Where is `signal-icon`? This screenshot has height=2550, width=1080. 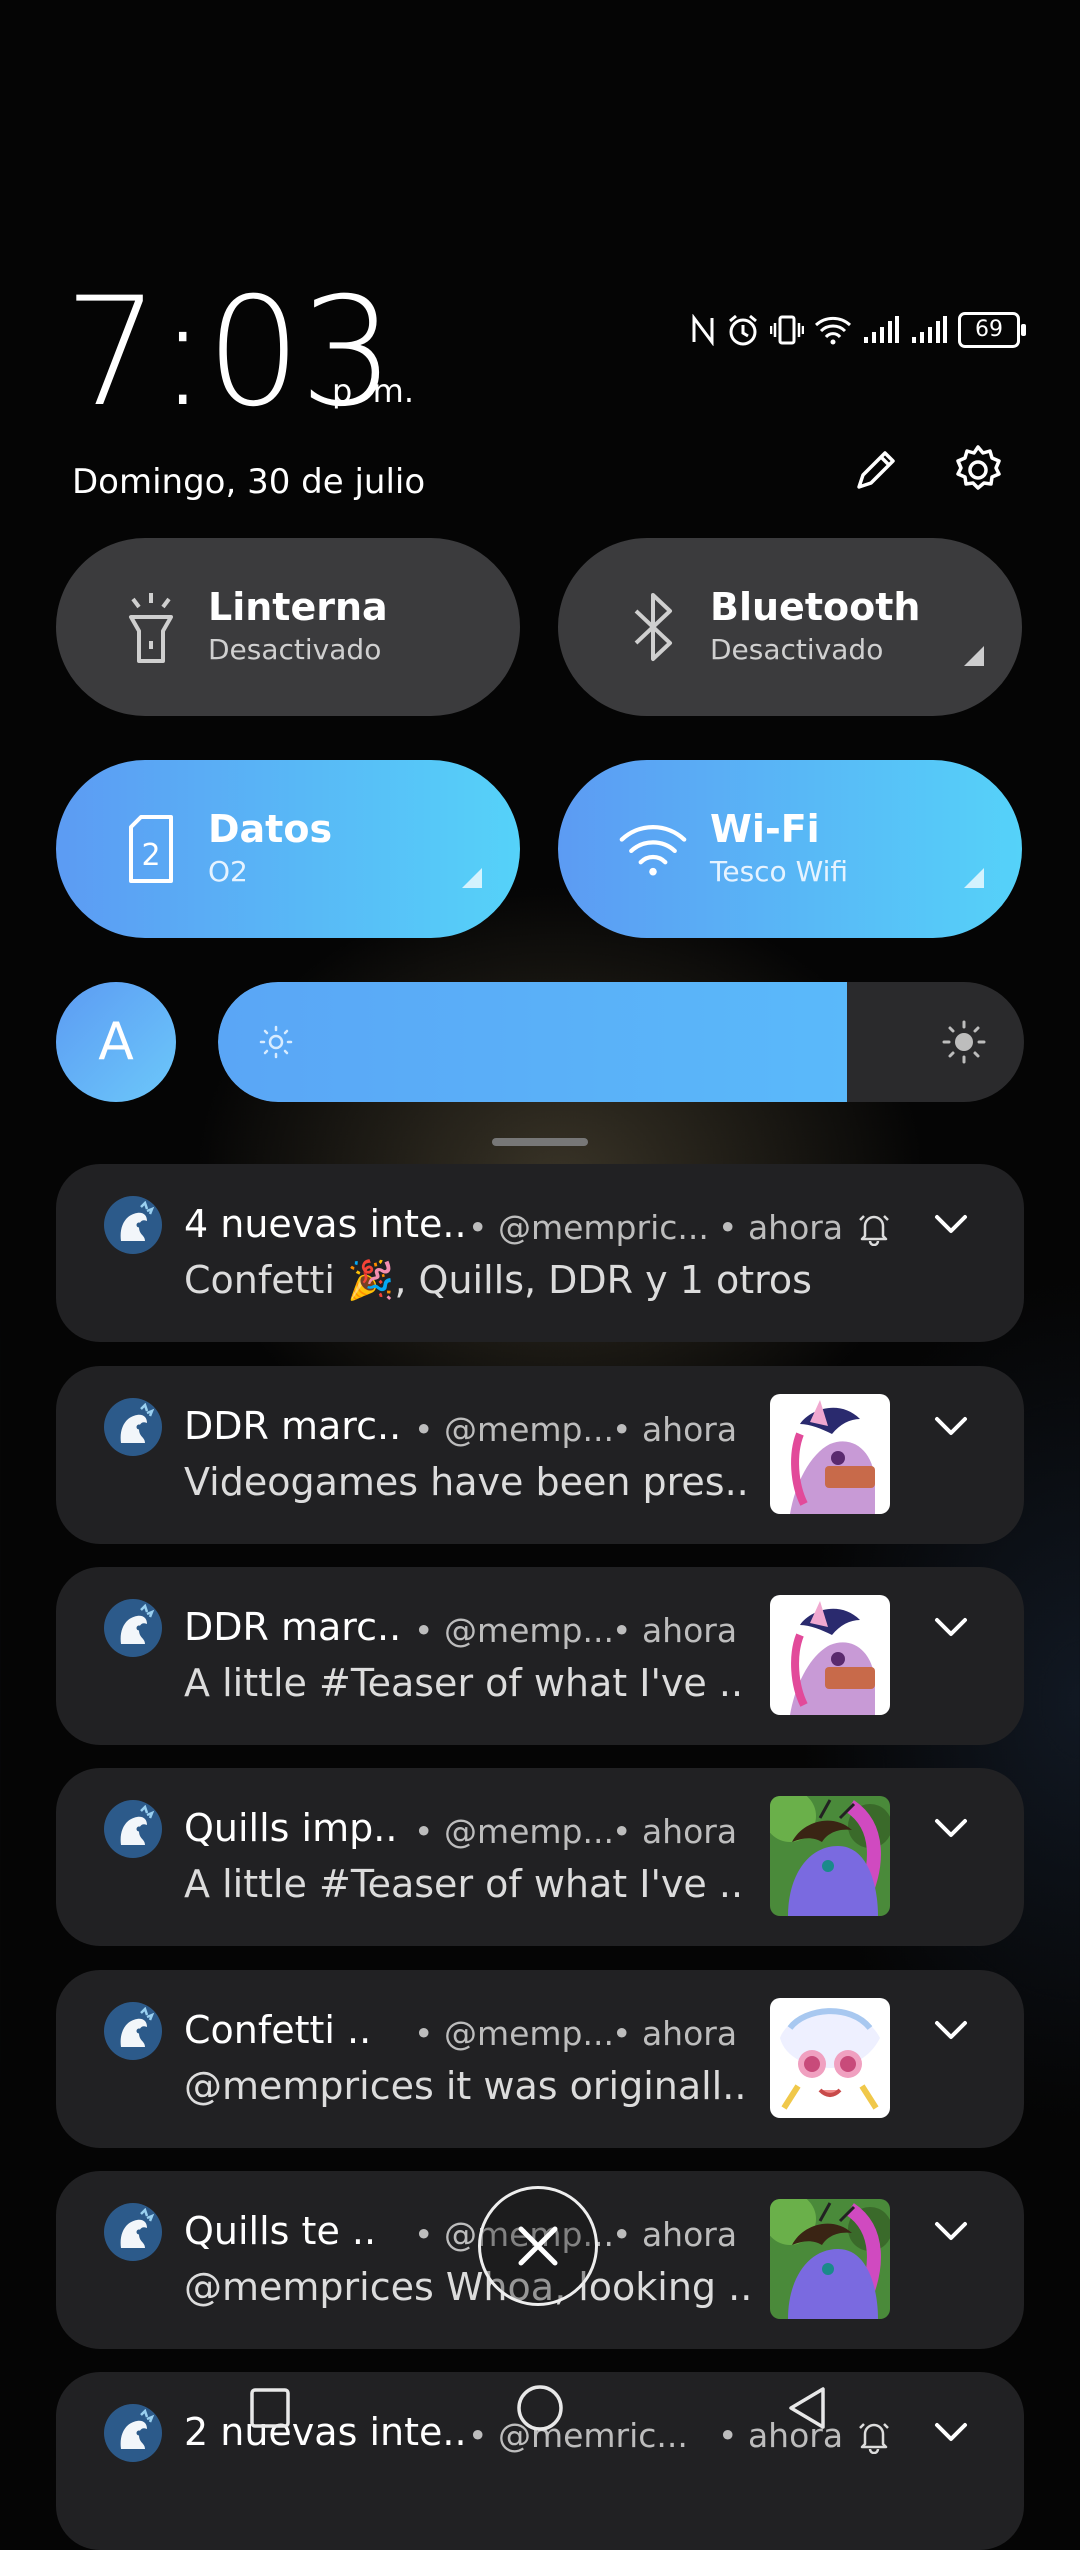
signal-icon is located at coordinates (881, 329).